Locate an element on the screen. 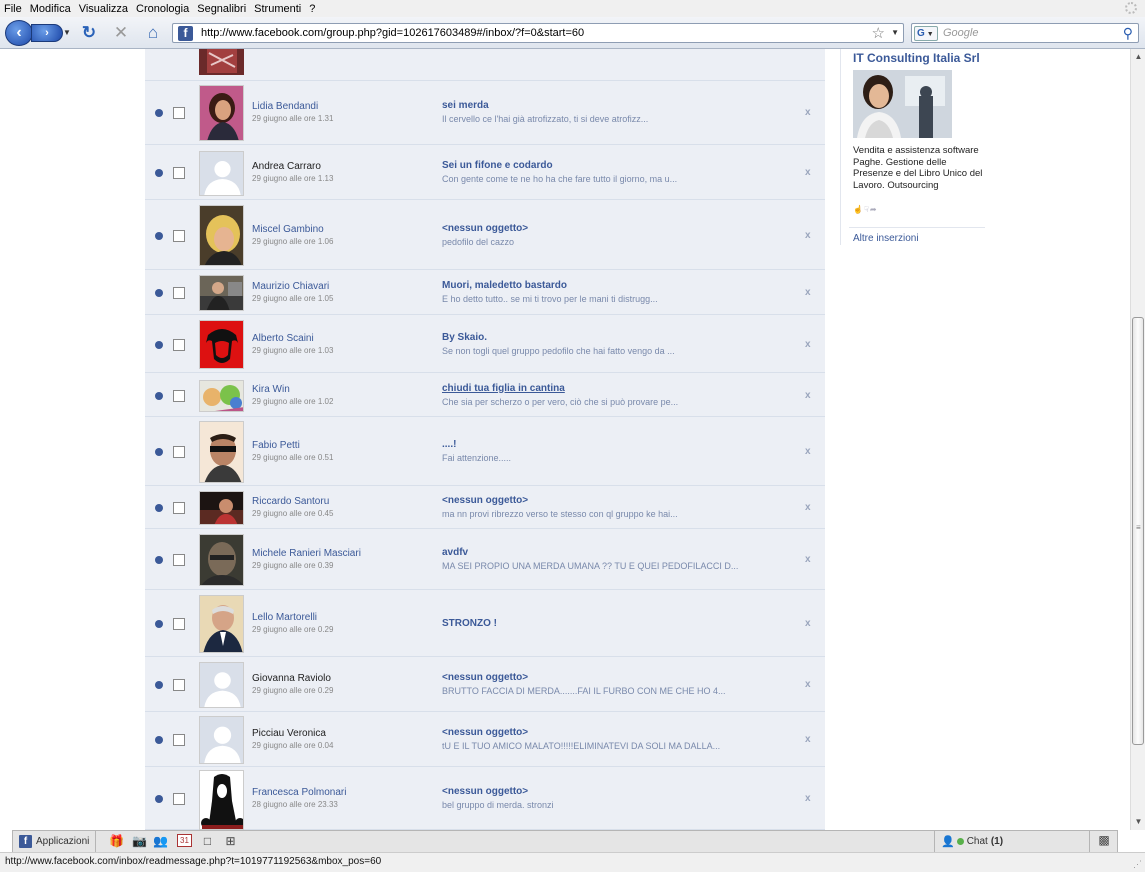 Image resolution: width=1145 pixels, height=872 pixels. history-dropdown-icon: ▼ is located at coordinates (67, 32).